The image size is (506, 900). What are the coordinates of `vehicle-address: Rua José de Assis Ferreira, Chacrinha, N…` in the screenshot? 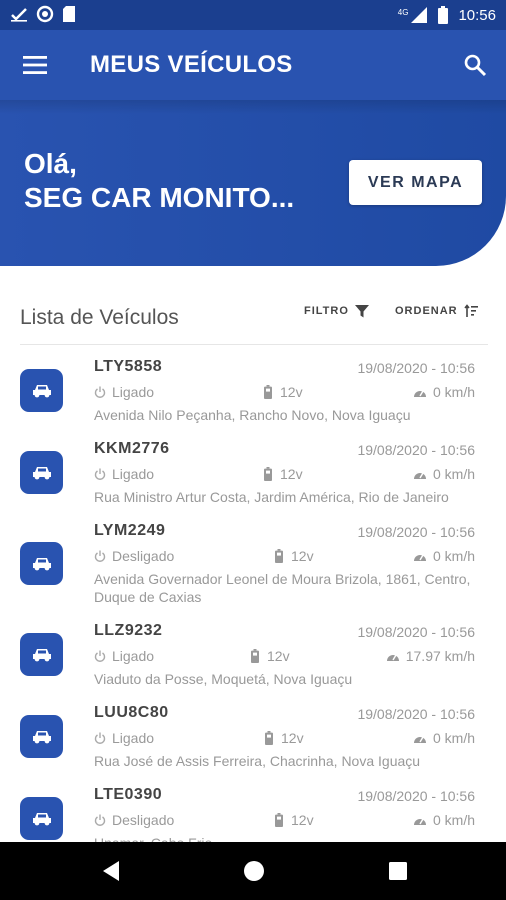 It's located at (257, 761).